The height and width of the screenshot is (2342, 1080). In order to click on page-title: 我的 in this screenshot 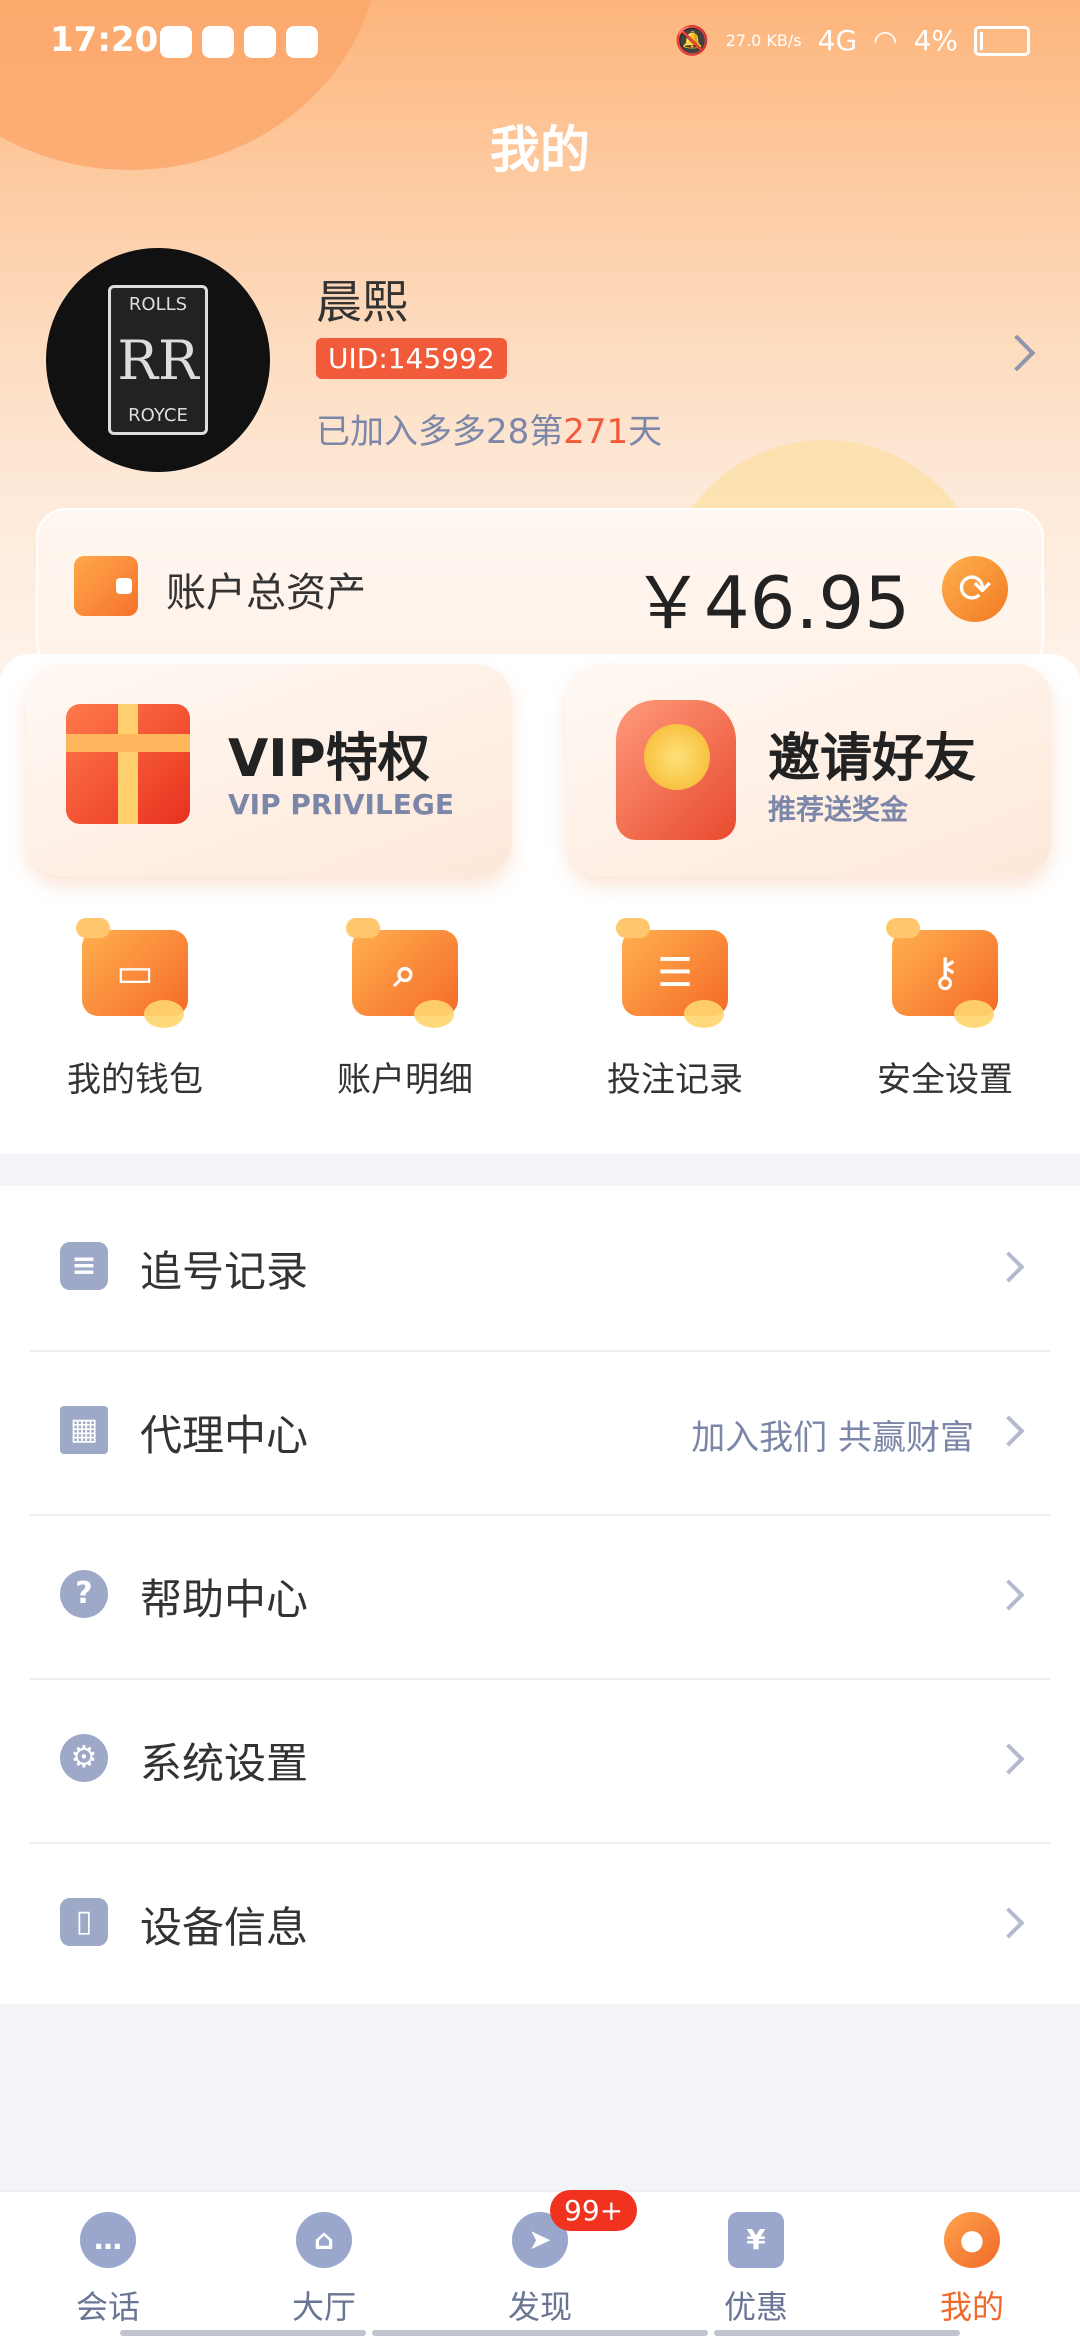, I will do `click(540, 150)`.